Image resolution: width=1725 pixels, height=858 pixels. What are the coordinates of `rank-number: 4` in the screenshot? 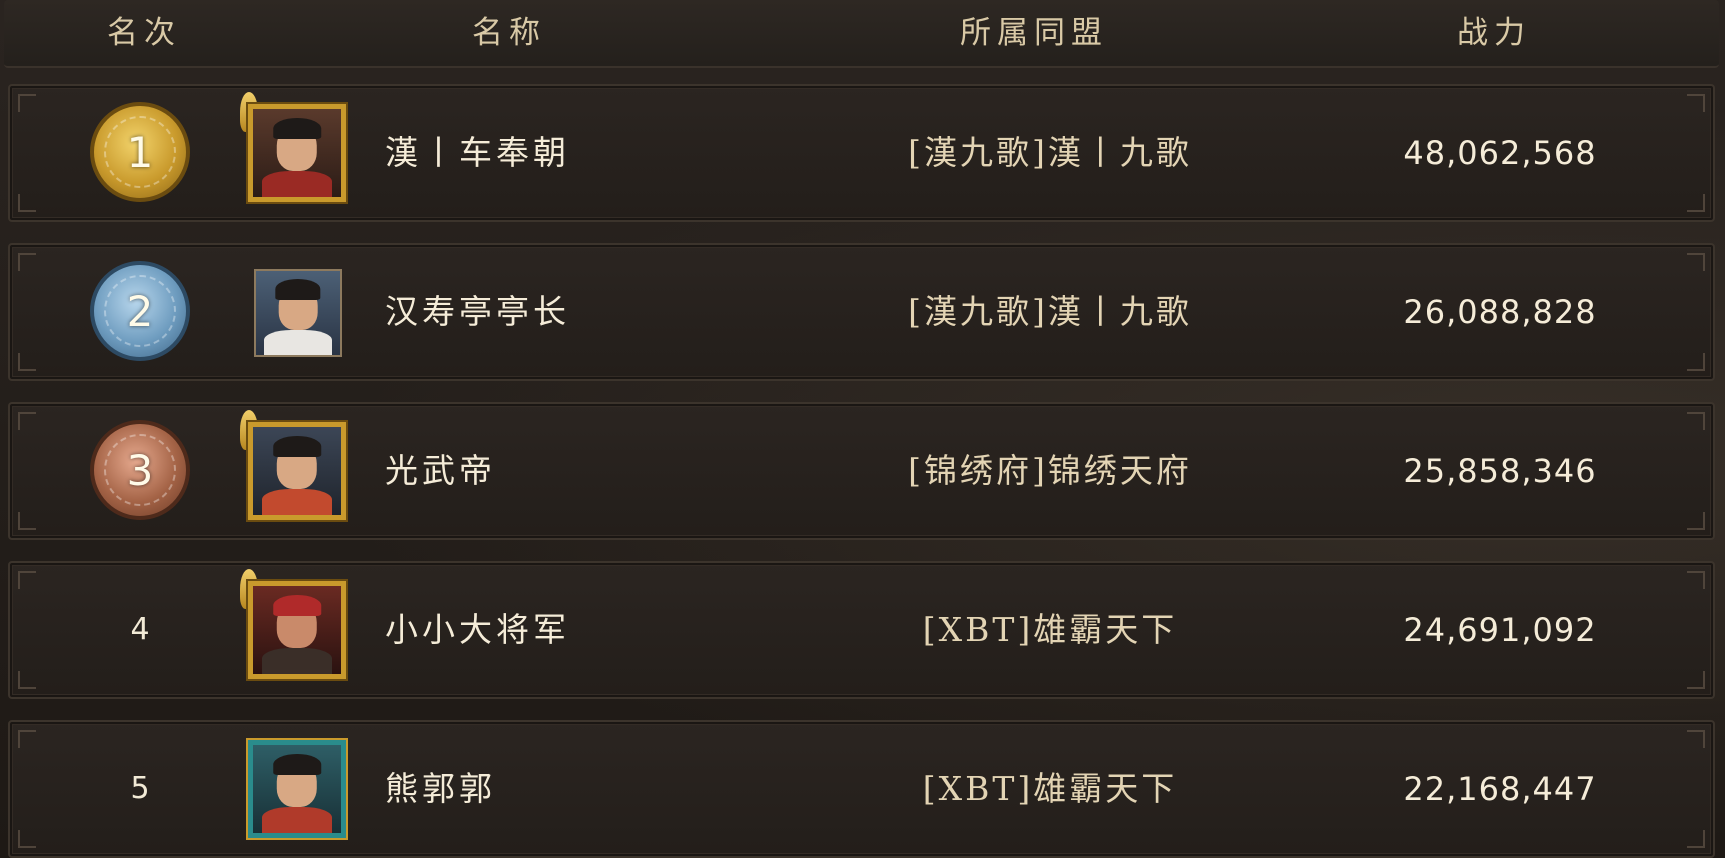 It's located at (140, 629).